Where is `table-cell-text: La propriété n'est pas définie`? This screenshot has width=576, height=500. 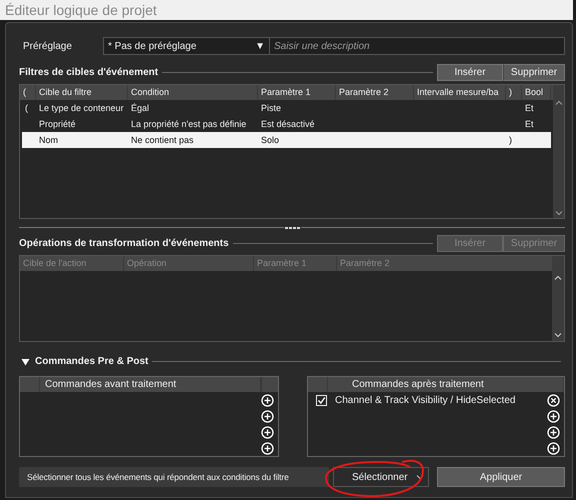 table-cell-text: La propriété n'est pas définie is located at coordinates (189, 124).